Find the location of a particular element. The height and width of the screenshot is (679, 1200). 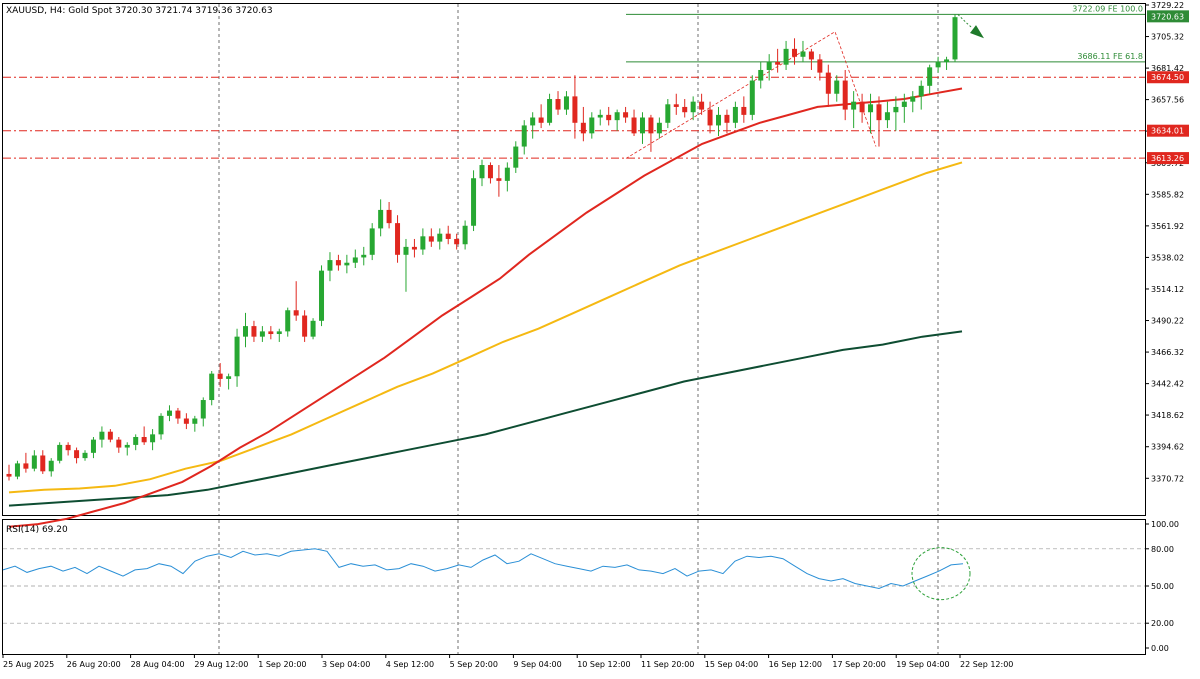

time-tick-label: 3 Sep 04:00 is located at coordinates (346, 664).